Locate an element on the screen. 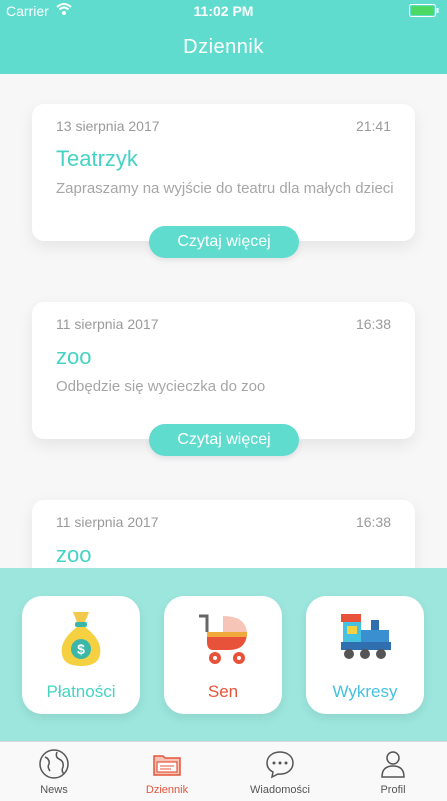 The width and height of the screenshot is (447, 801). status-bar: Carrier 11:02 PM is located at coordinates (223, 11).